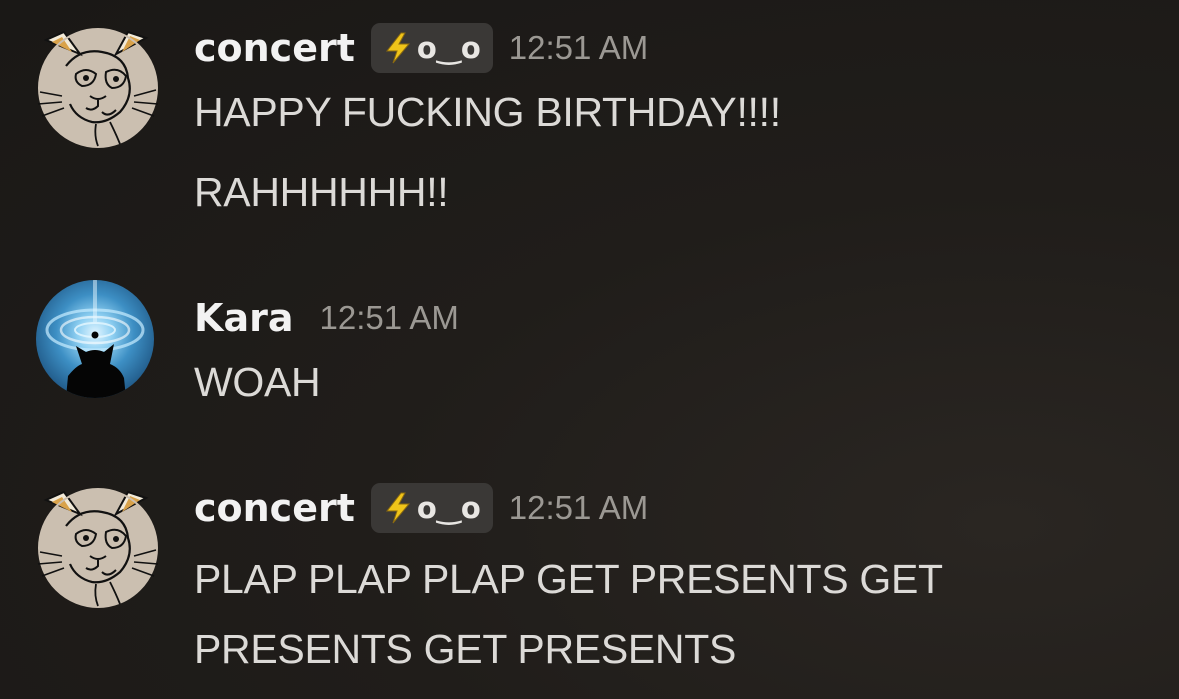  I want to click on username: Kara, so click(243, 318).